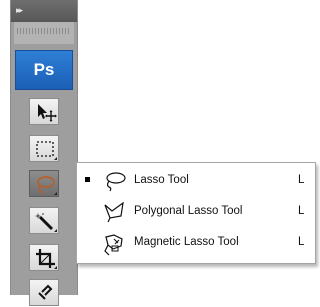  I want to click on panel-grip, so click(44, 33).